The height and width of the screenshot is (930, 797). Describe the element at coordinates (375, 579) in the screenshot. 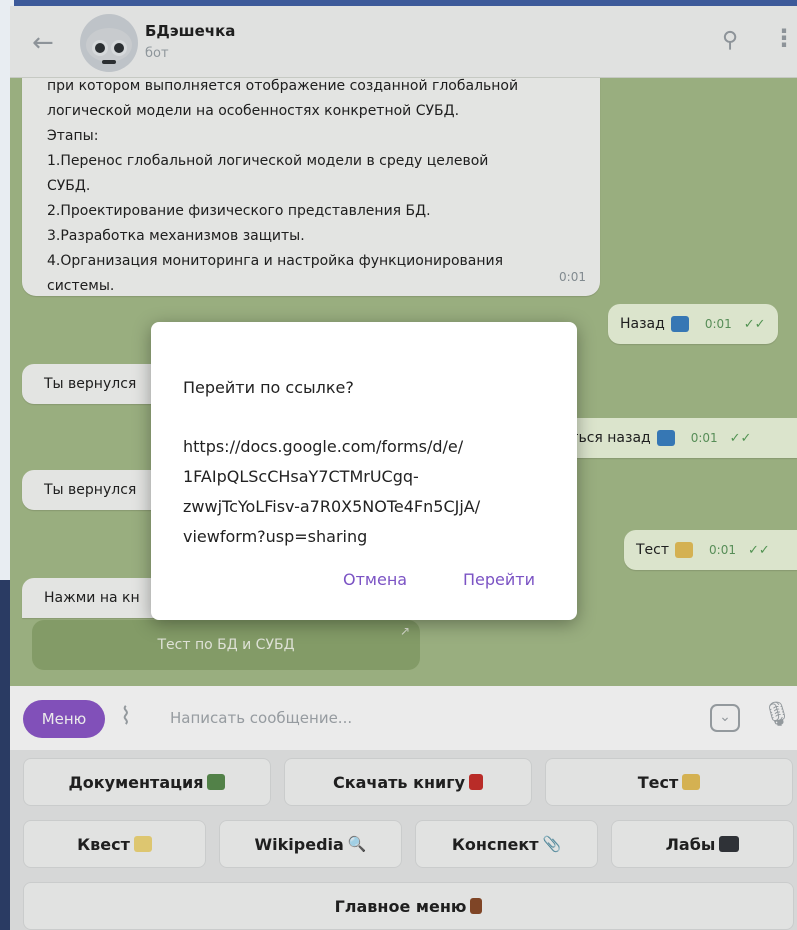

I see `cancel-button: Отмена` at that location.